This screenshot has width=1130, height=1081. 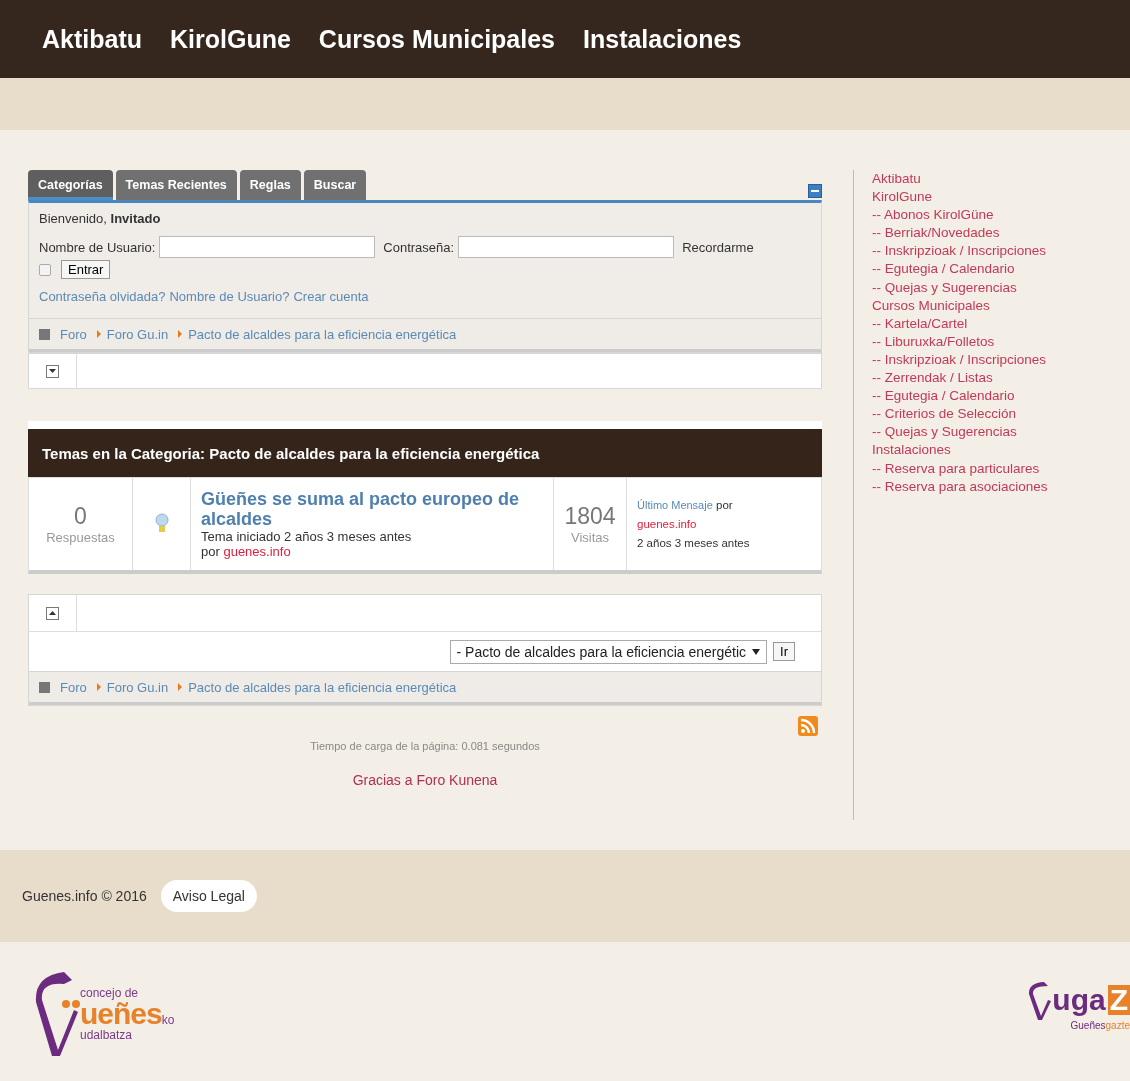 I want to click on sidebar-link: -- Abonos KirolGüne, so click(x=960, y=215).